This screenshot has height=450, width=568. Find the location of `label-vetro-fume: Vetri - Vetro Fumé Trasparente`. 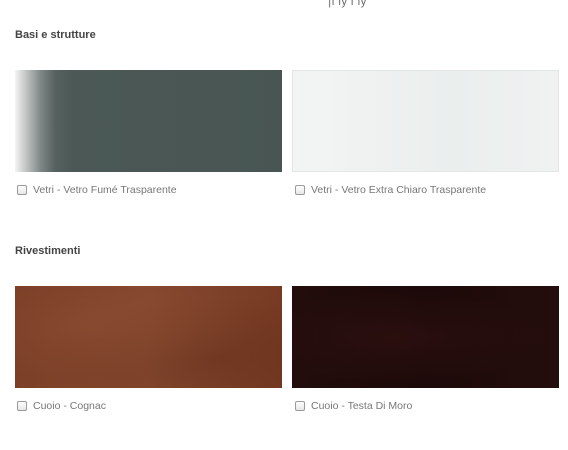

label-vetro-fume: Vetri - Vetro Fumé Trasparente is located at coordinates (105, 190).